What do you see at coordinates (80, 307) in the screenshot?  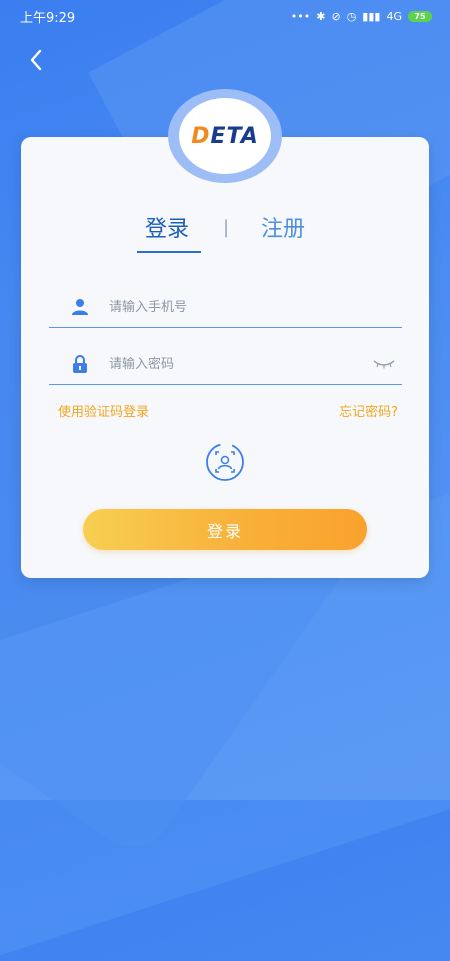 I see `user-icon` at bounding box center [80, 307].